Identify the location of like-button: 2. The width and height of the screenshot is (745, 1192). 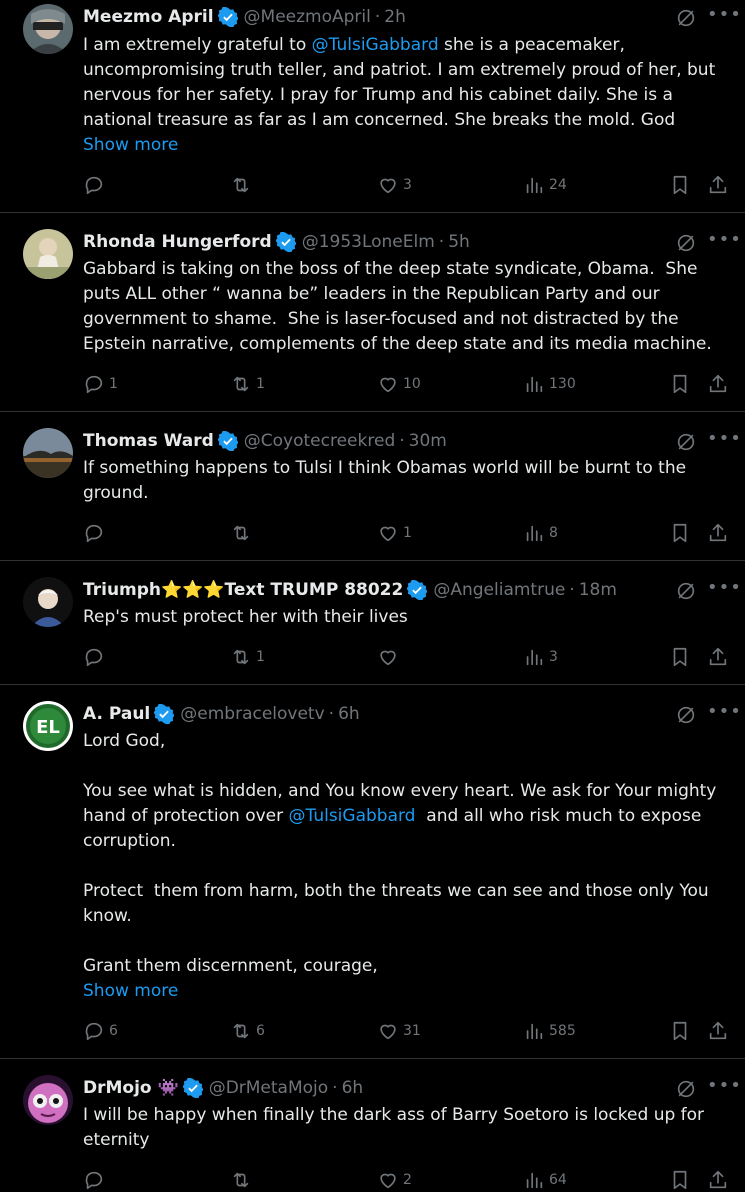
(394, 1180).